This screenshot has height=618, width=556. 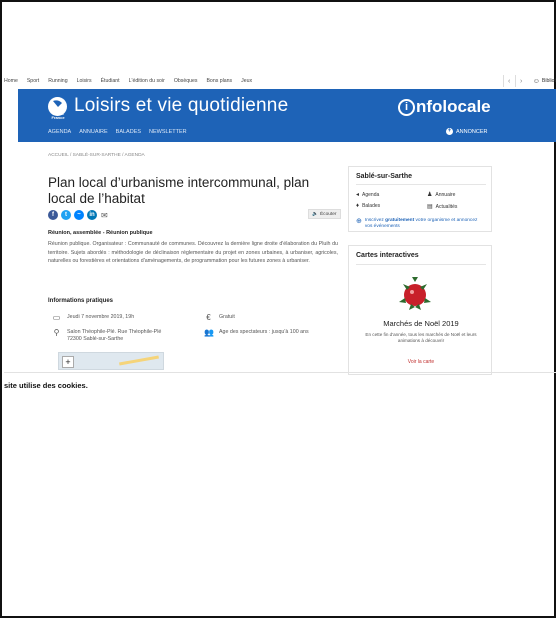 What do you see at coordinates (453, 106) in the screenshot?
I see `brand-text: nfolocale` at bounding box center [453, 106].